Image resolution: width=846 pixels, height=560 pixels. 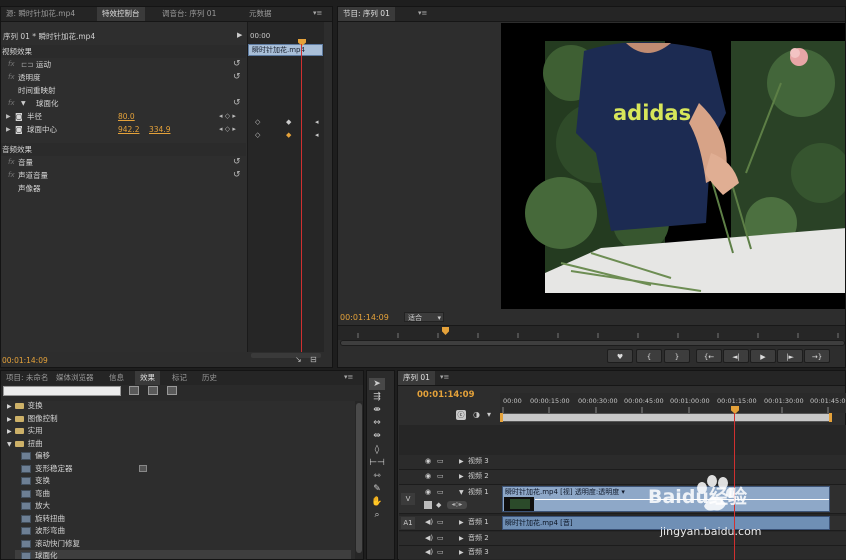 I want to click on param-value-radius: 80.0, so click(x=126, y=116).